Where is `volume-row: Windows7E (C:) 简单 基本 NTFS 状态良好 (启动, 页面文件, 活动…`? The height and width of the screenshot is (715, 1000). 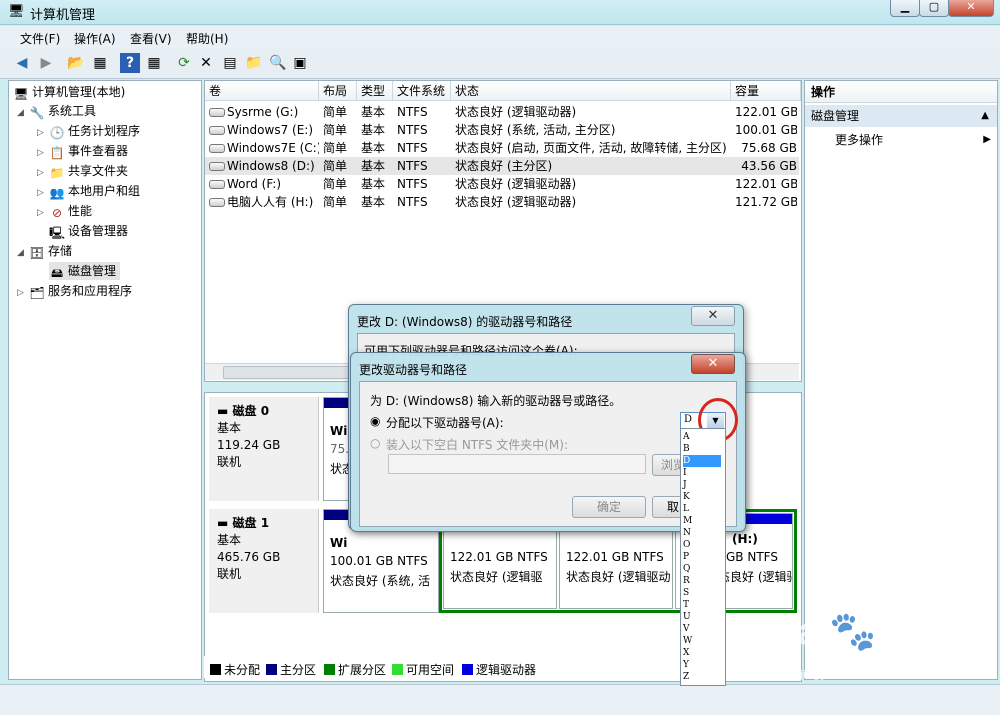 volume-row: Windows7E (C:) 简单 基本 NTFS 状态良好 (启动, 页面文件, 活动… is located at coordinates (502, 148).